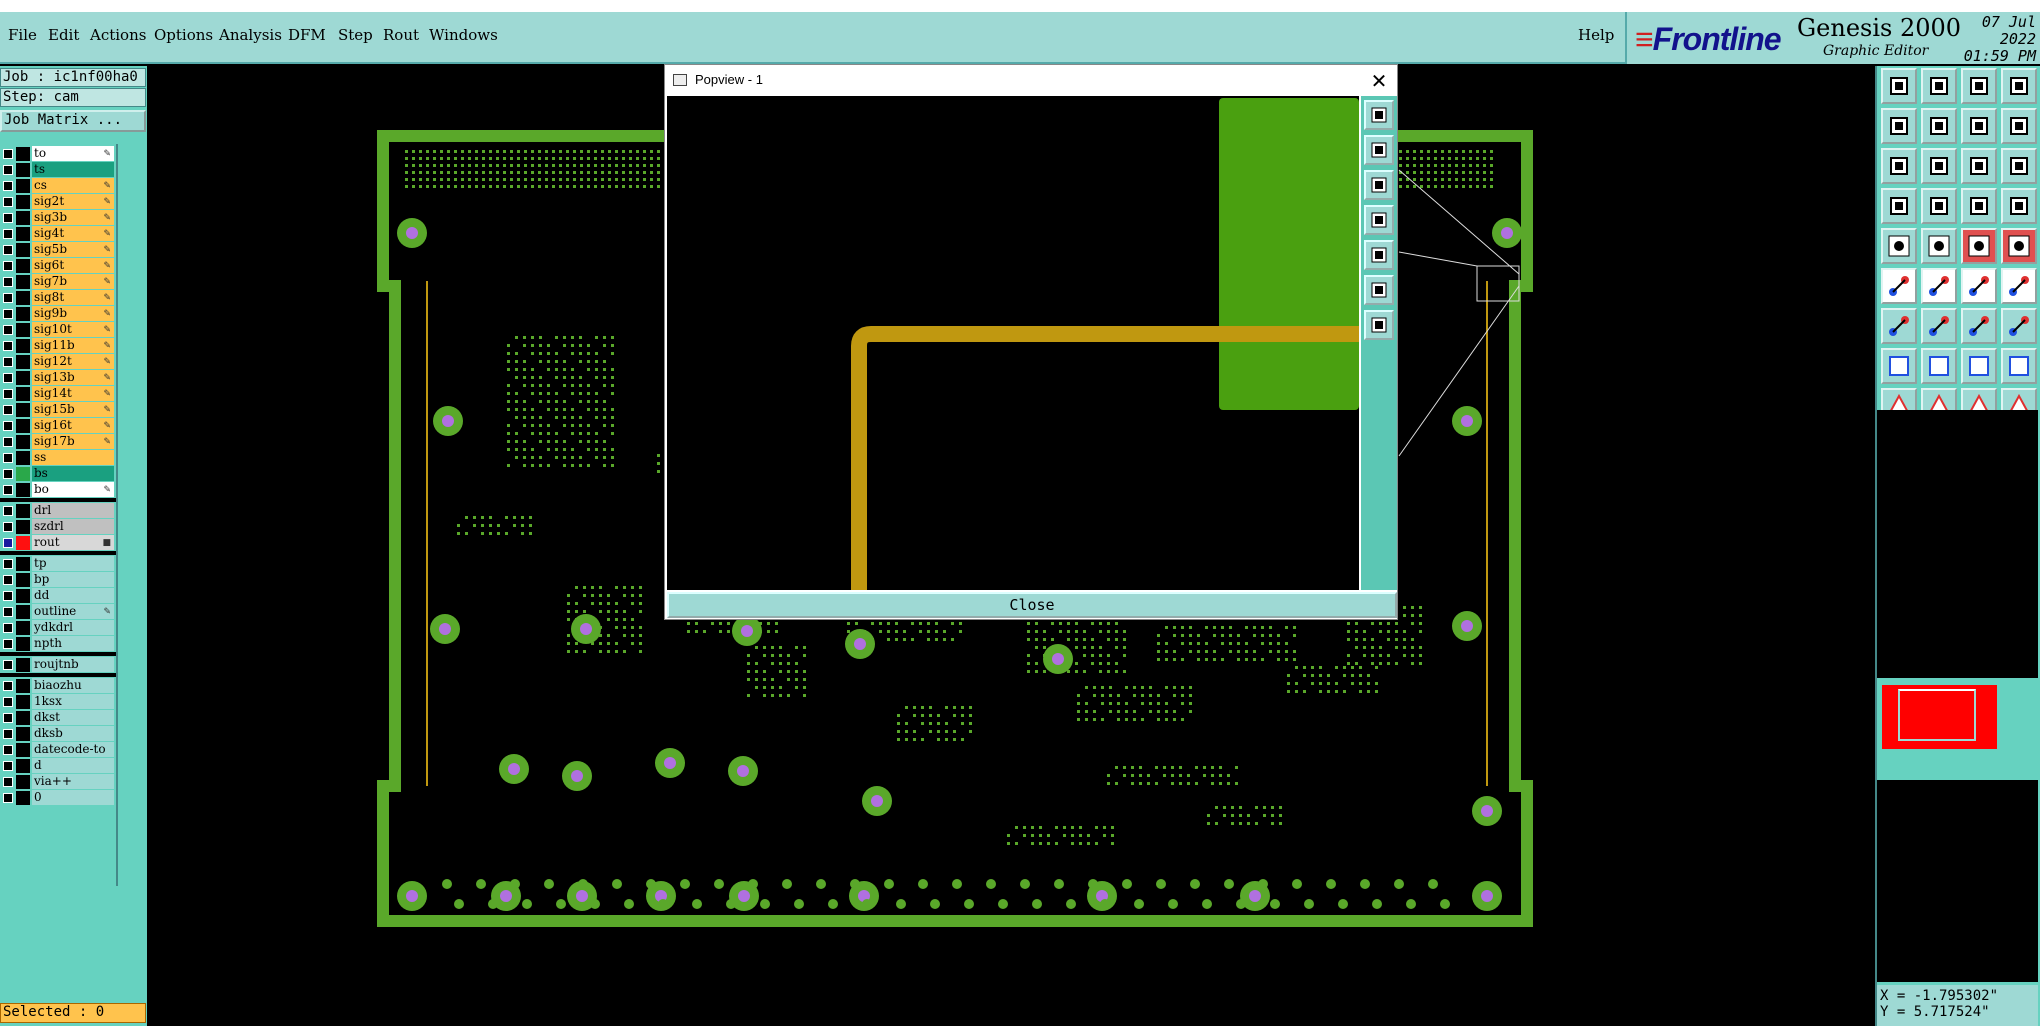 This screenshot has width=2040, height=1026. I want to click on menu-rout: Rout, so click(401, 35).